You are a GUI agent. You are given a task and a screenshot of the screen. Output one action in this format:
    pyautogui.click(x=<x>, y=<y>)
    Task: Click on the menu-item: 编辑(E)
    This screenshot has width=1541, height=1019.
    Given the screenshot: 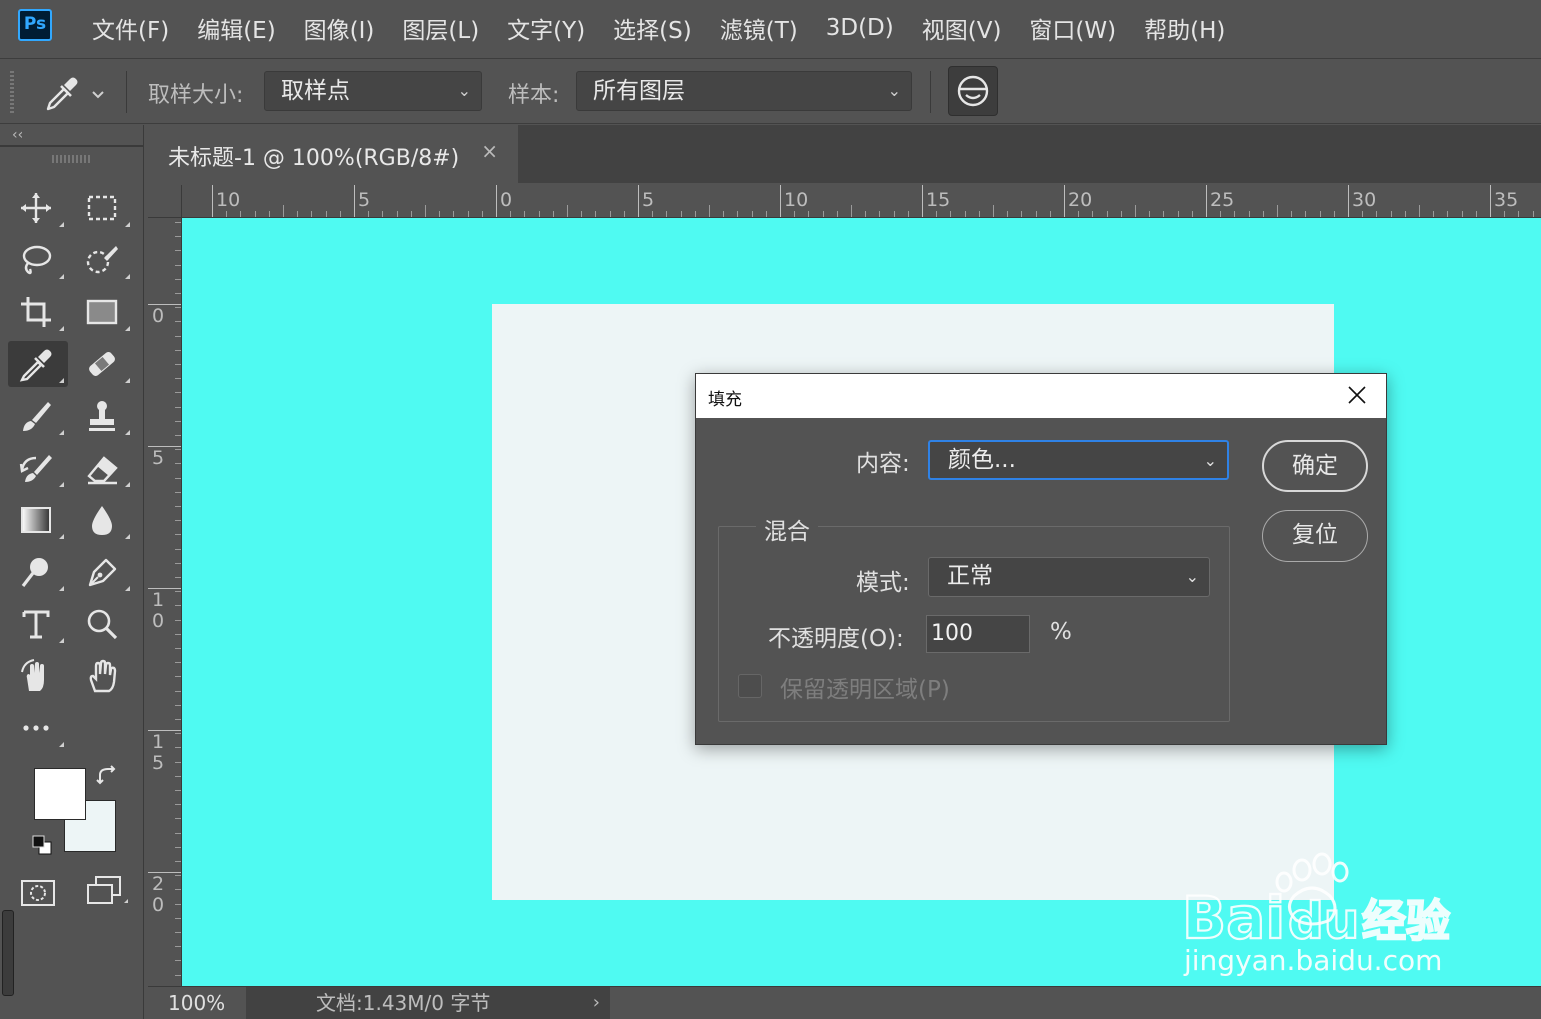 What is the action you would take?
    pyautogui.click(x=236, y=28)
    